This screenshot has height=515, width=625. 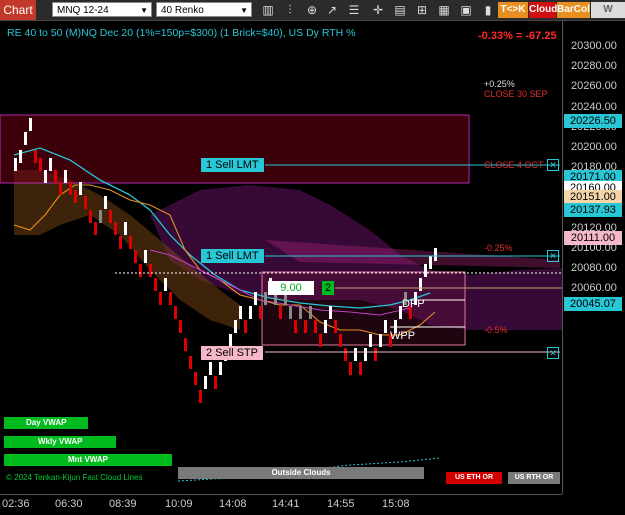 I want to click on us-rth-or-button: US RTH OR, so click(x=534, y=478).